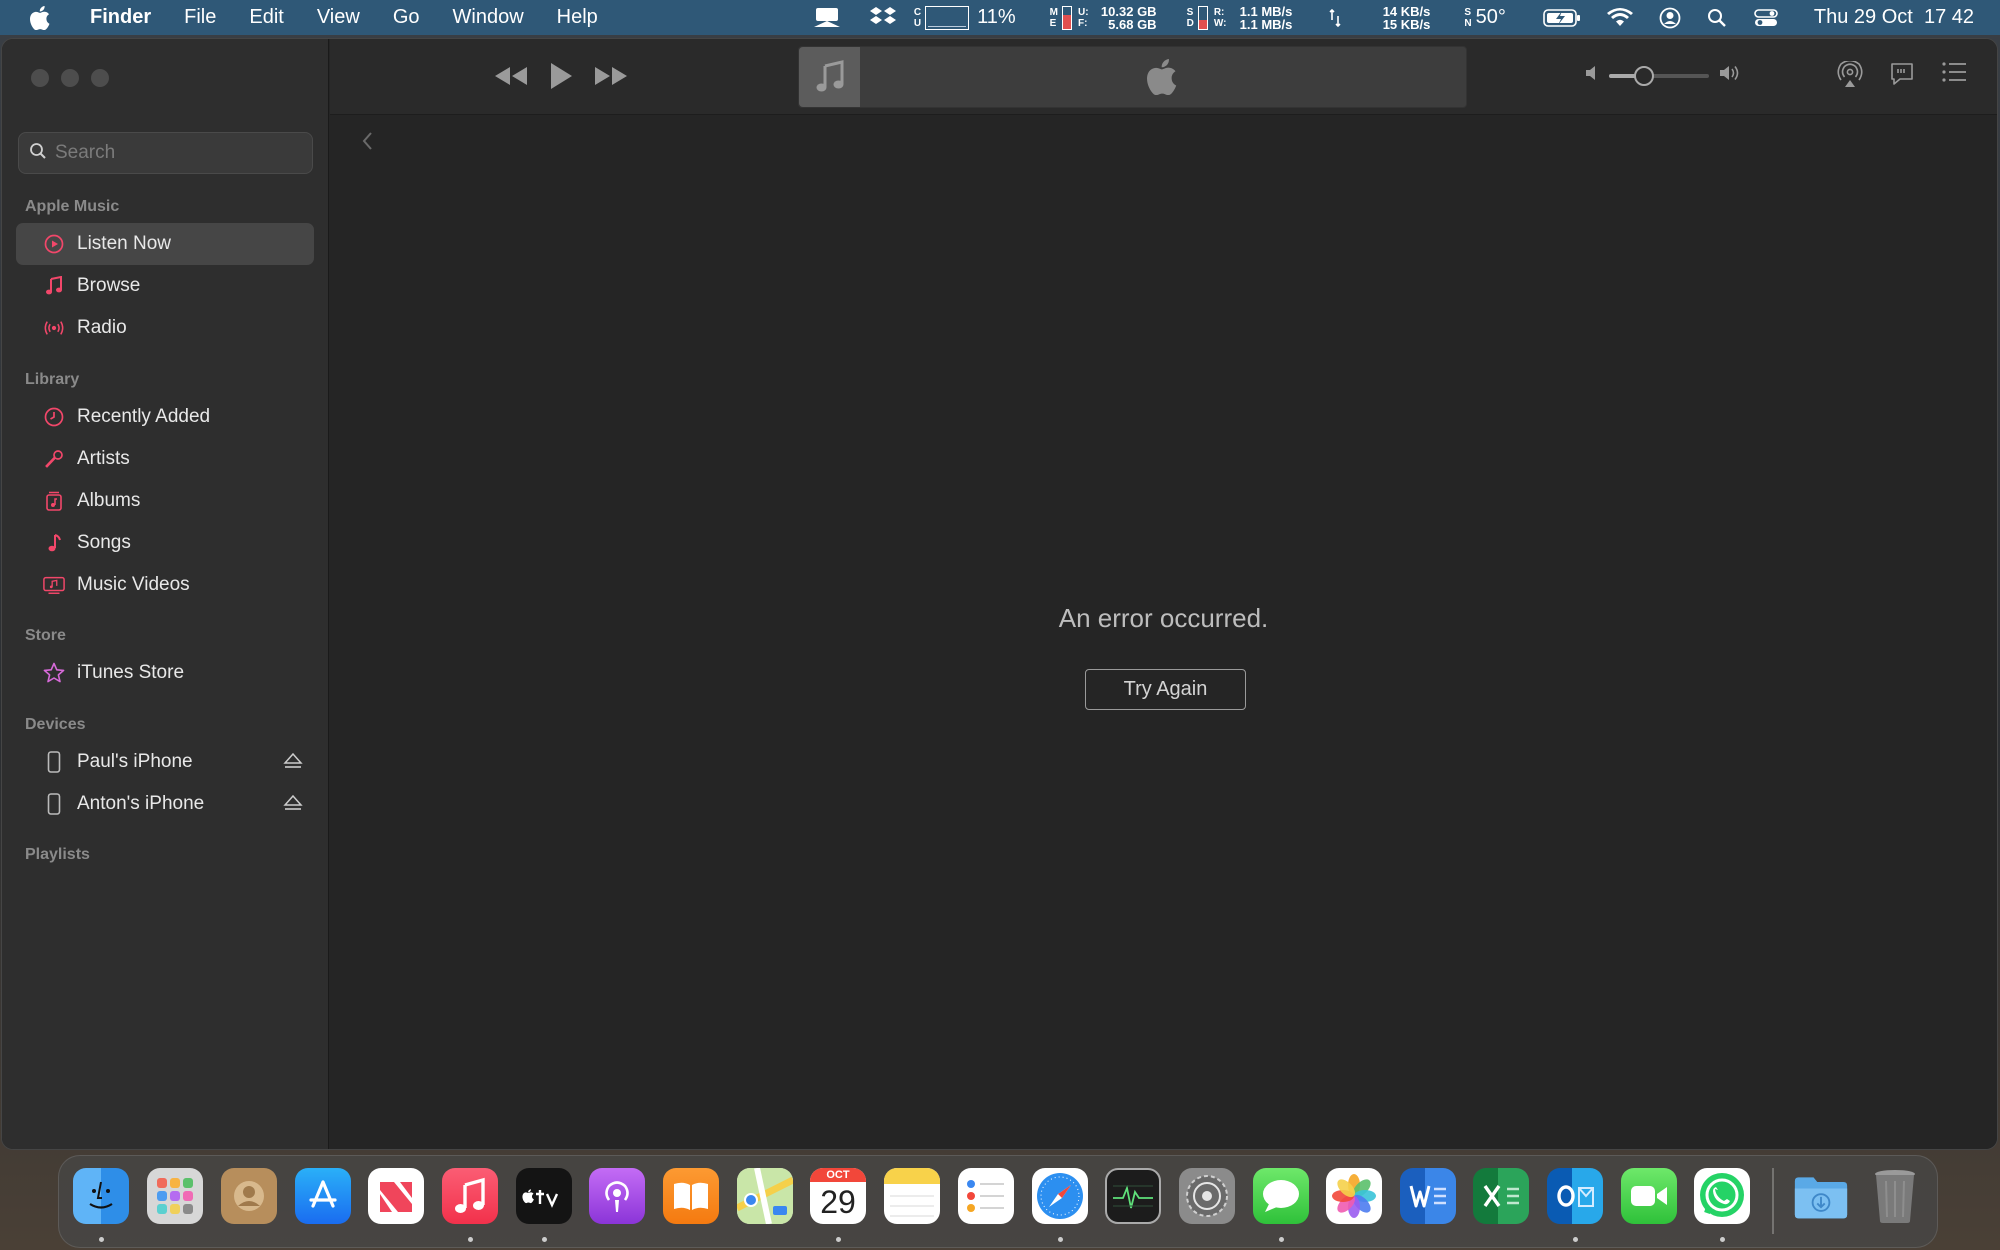  I want to click on play-icon, so click(561, 78).